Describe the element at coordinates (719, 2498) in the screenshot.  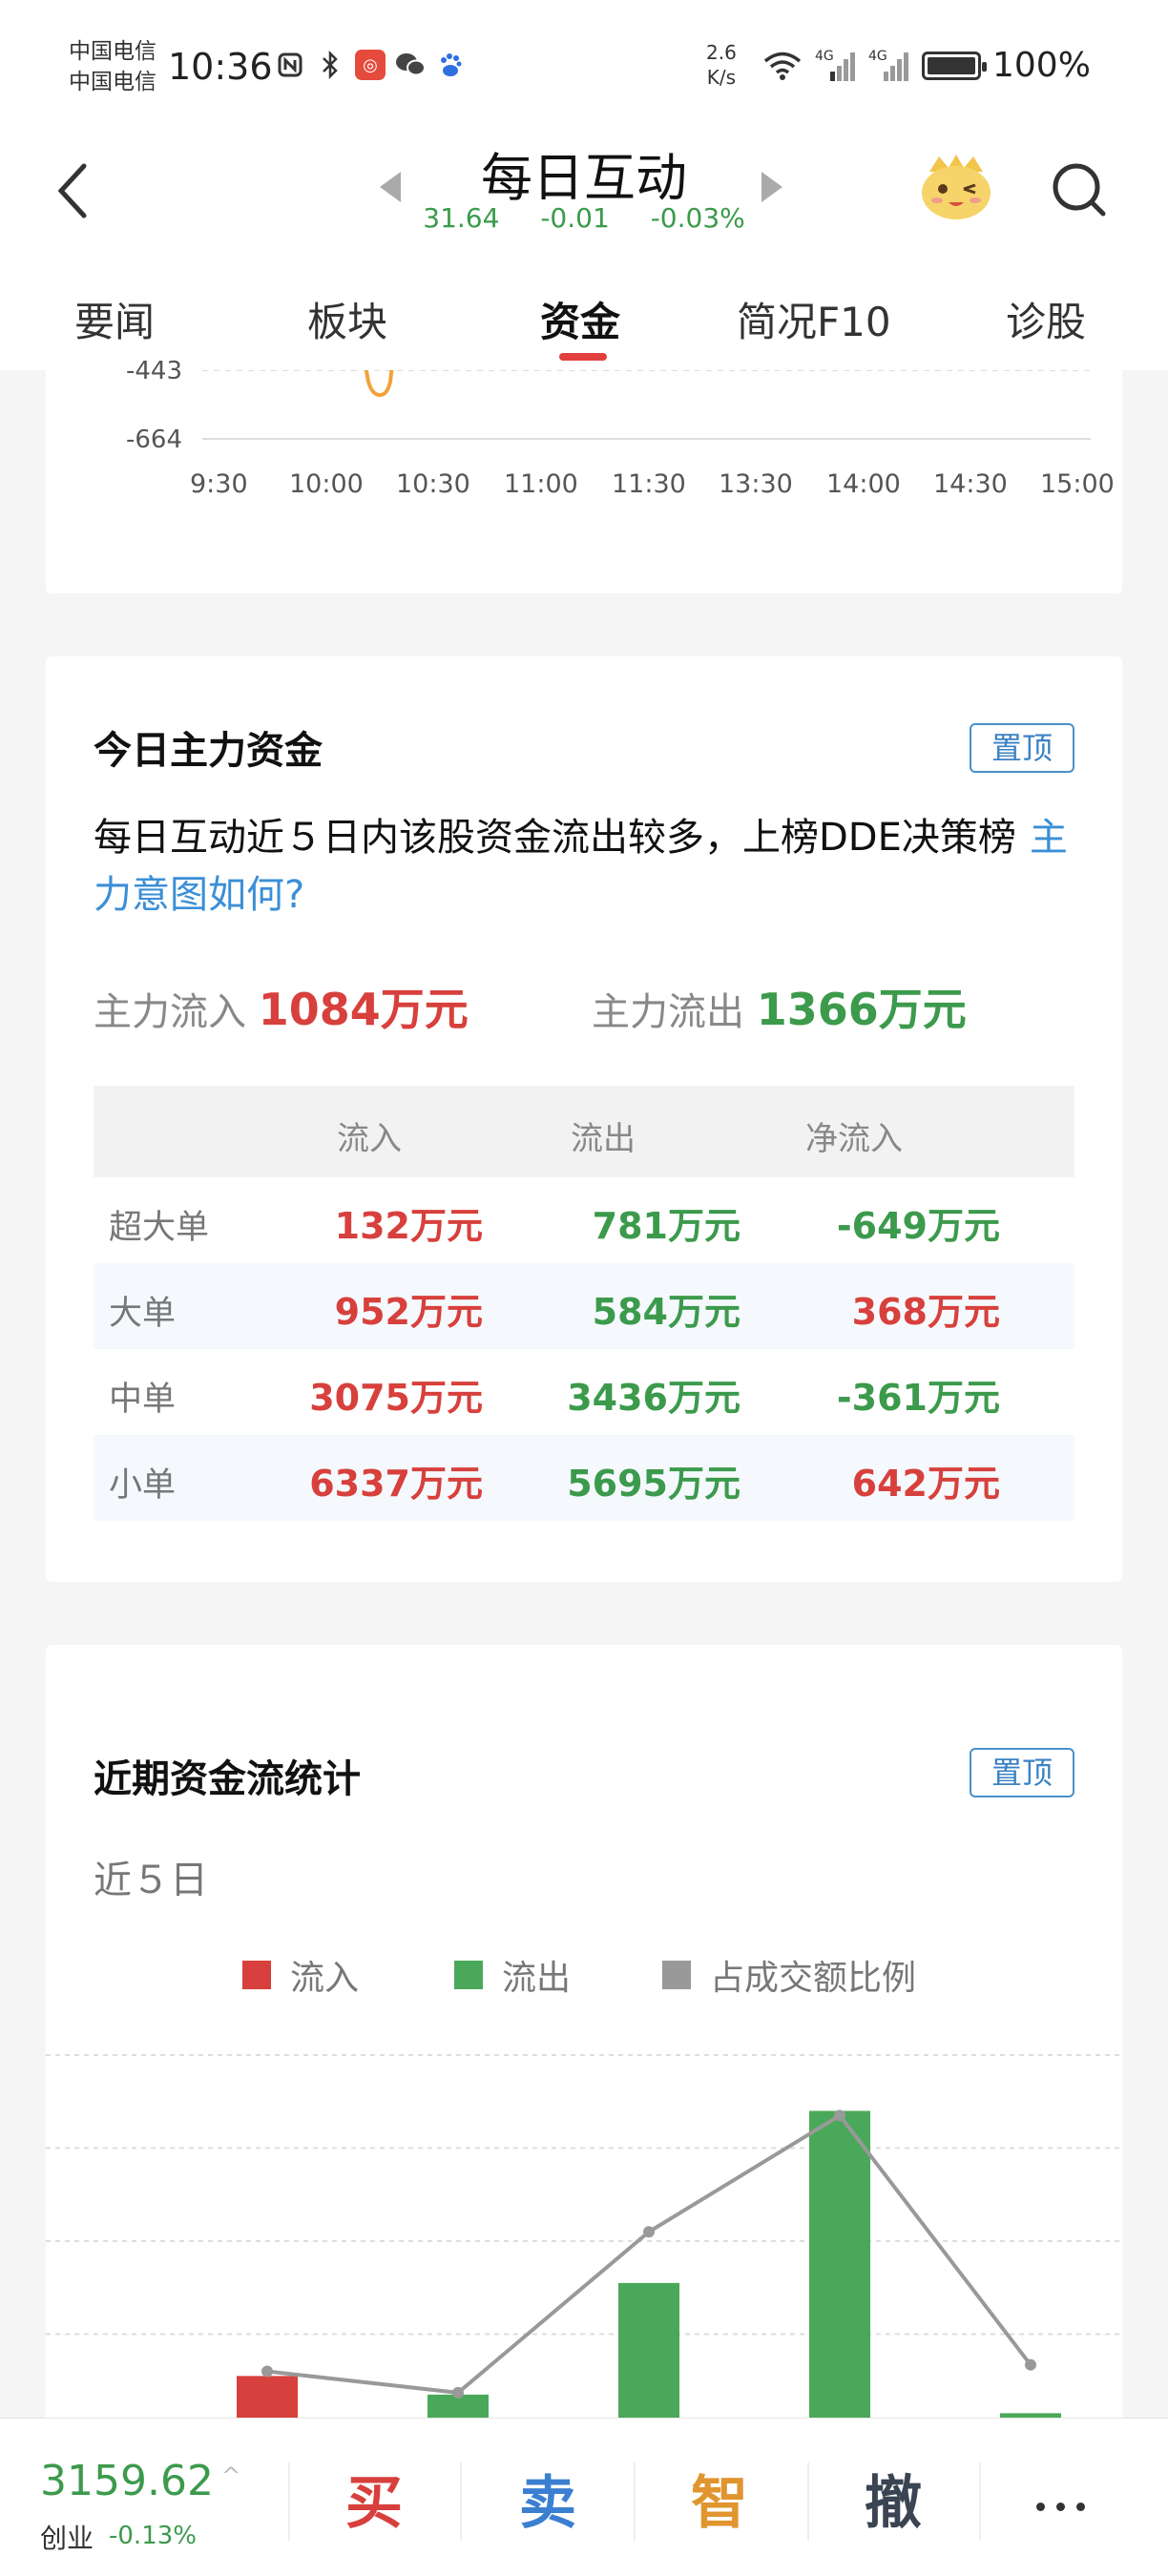
I see `smart-button: 智` at that location.